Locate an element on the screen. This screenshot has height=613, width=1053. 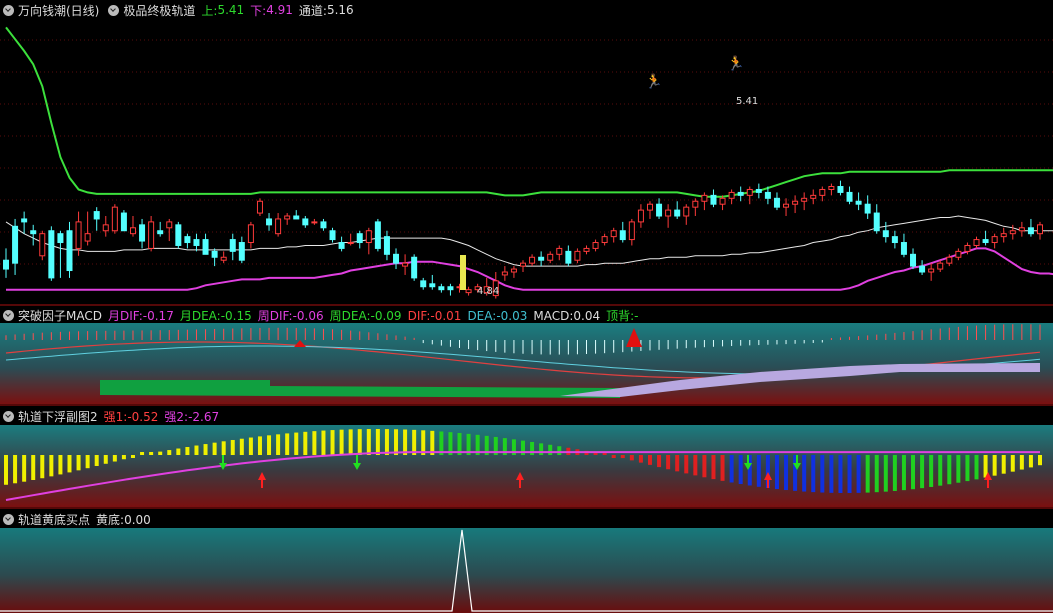
macd-item-value: 0.04 is located at coordinates (587, 315).